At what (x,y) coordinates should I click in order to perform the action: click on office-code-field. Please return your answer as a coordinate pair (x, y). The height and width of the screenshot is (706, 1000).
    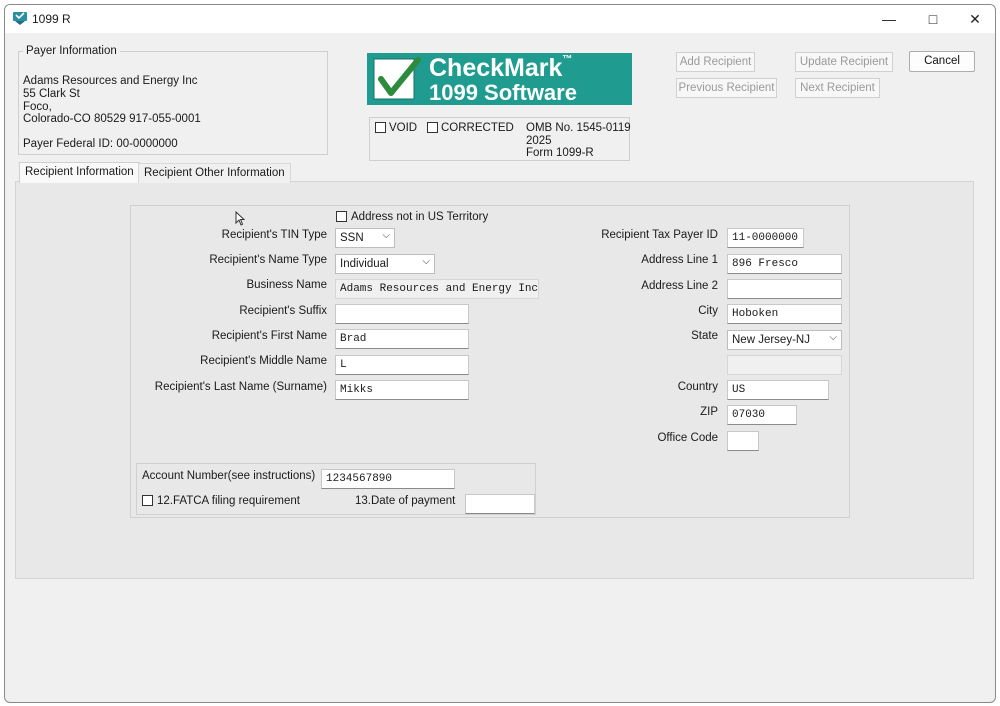
    Looking at the image, I should click on (743, 441).